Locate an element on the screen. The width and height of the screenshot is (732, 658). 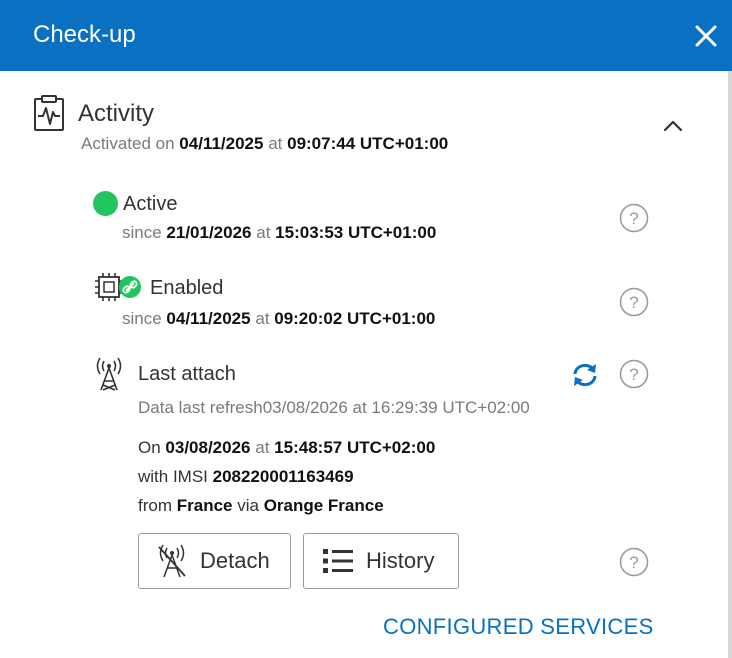
detach-label: Detach is located at coordinates (235, 560).